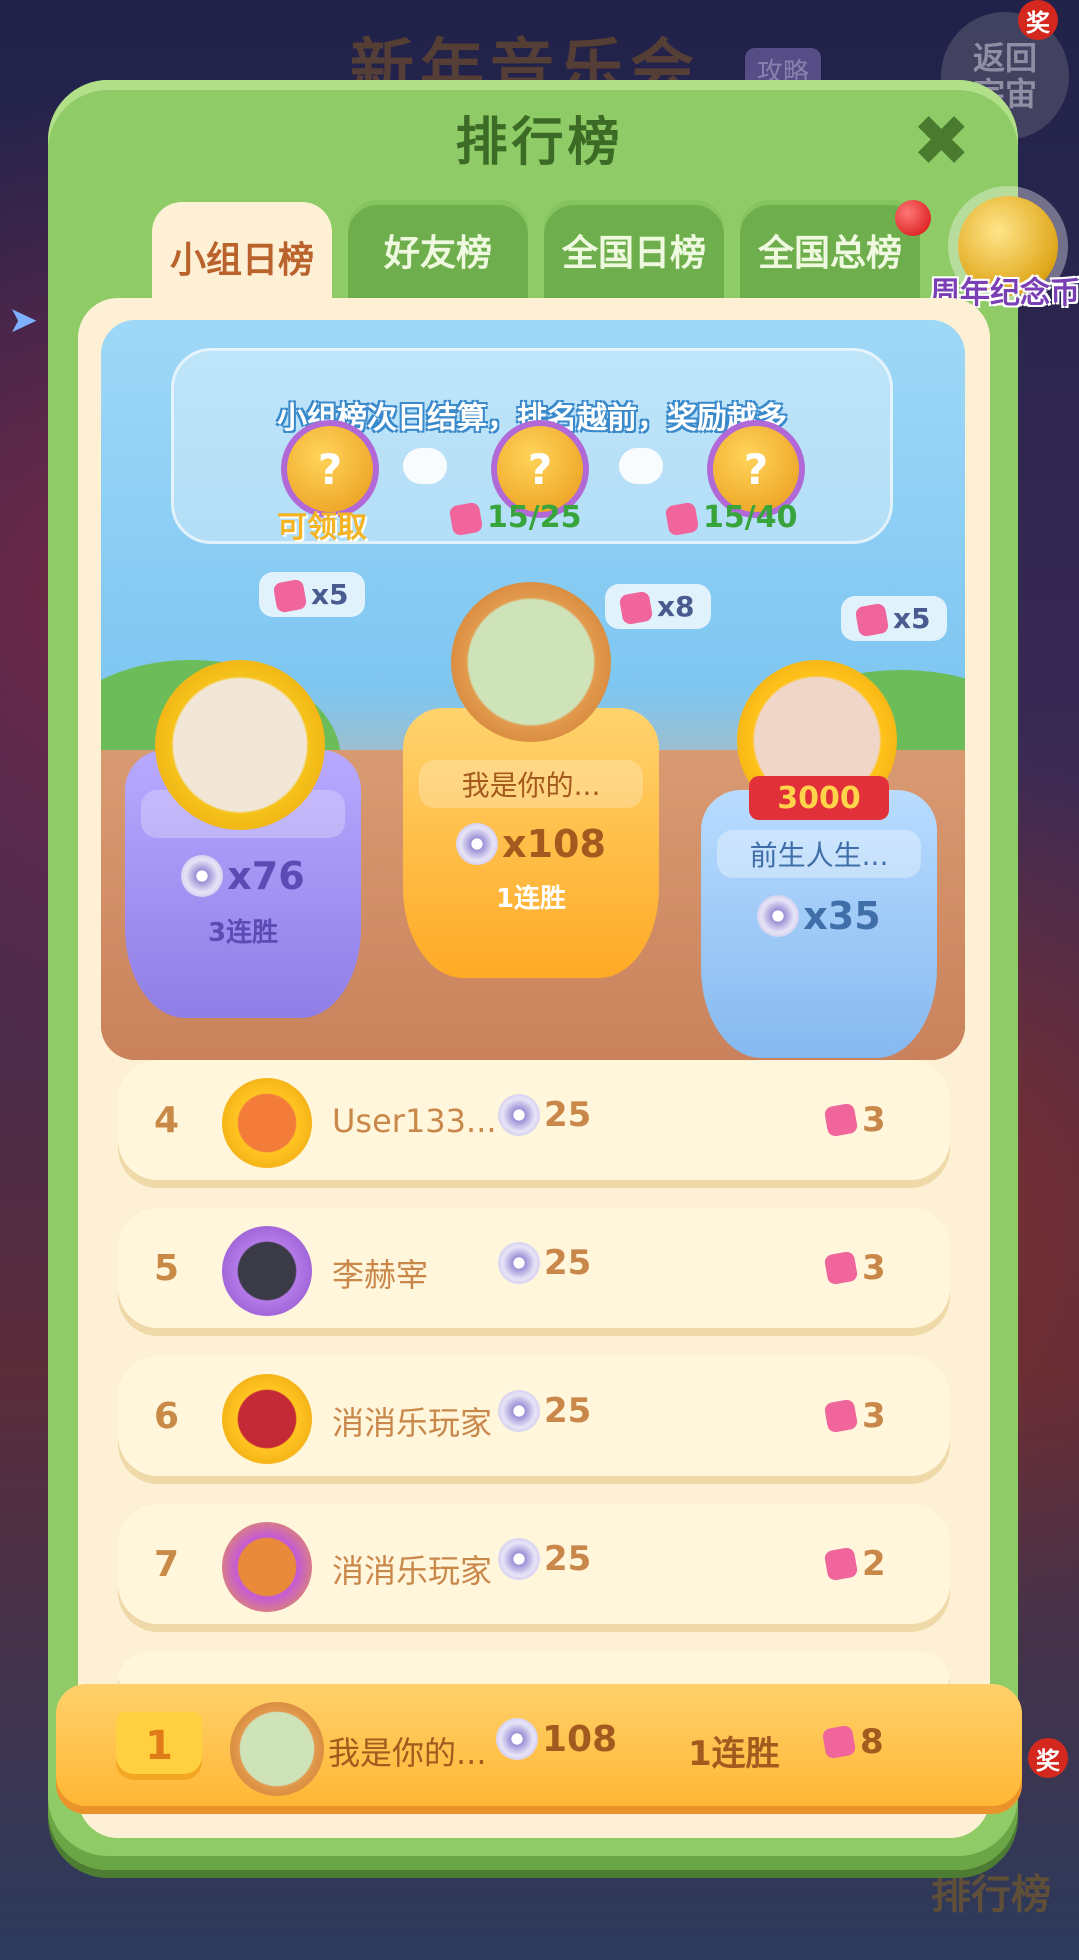  What do you see at coordinates (634, 250) in the screenshot?
I see `tab-national-daily: 全国日榜` at bounding box center [634, 250].